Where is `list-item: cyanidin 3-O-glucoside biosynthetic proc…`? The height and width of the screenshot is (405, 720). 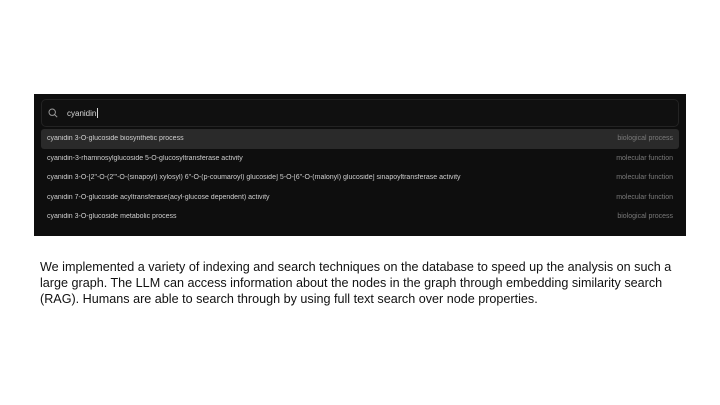
list-item: cyanidin 3-O-glucoside biosynthetic proc… is located at coordinates (360, 139).